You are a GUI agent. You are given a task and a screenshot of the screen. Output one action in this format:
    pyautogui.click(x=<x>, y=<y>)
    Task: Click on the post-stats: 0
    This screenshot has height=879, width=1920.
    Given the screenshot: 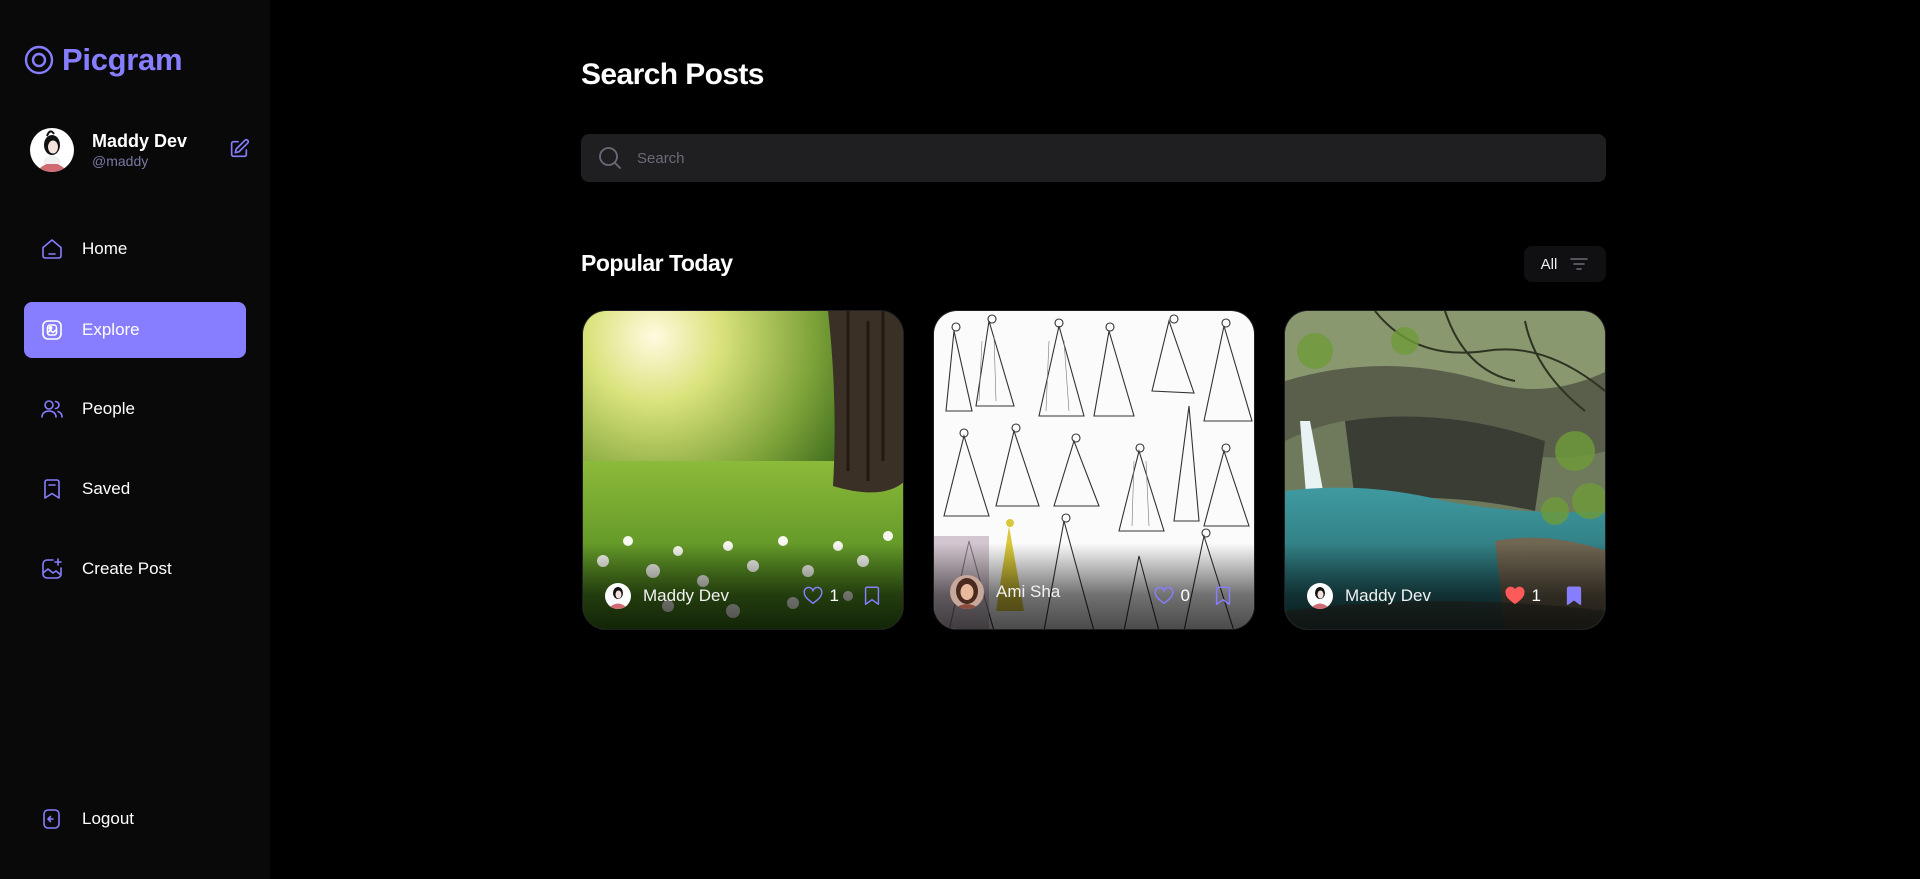 What is the action you would take?
    pyautogui.click(x=1193, y=596)
    